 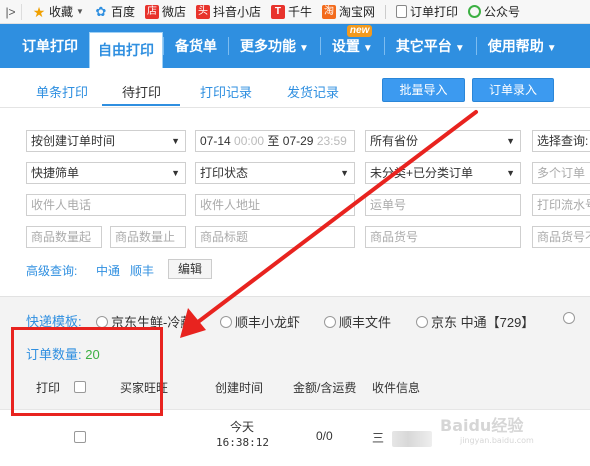 What do you see at coordinates (482, 425) in the screenshot?
I see `watermark-text: Baidu经验` at bounding box center [482, 425].